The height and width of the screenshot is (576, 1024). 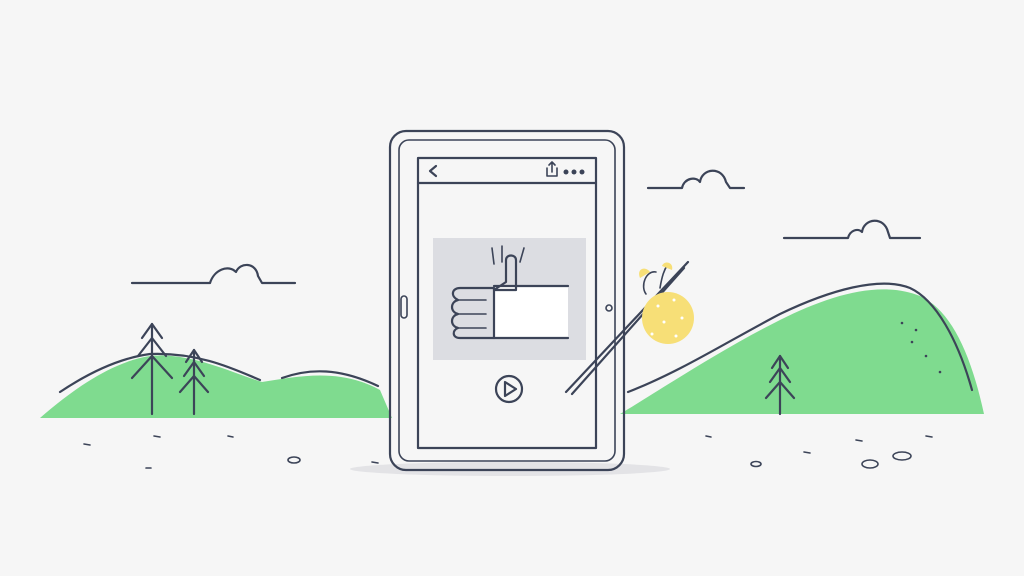 What do you see at coordinates (852, 229) in the screenshot?
I see `cloud-right-icon` at bounding box center [852, 229].